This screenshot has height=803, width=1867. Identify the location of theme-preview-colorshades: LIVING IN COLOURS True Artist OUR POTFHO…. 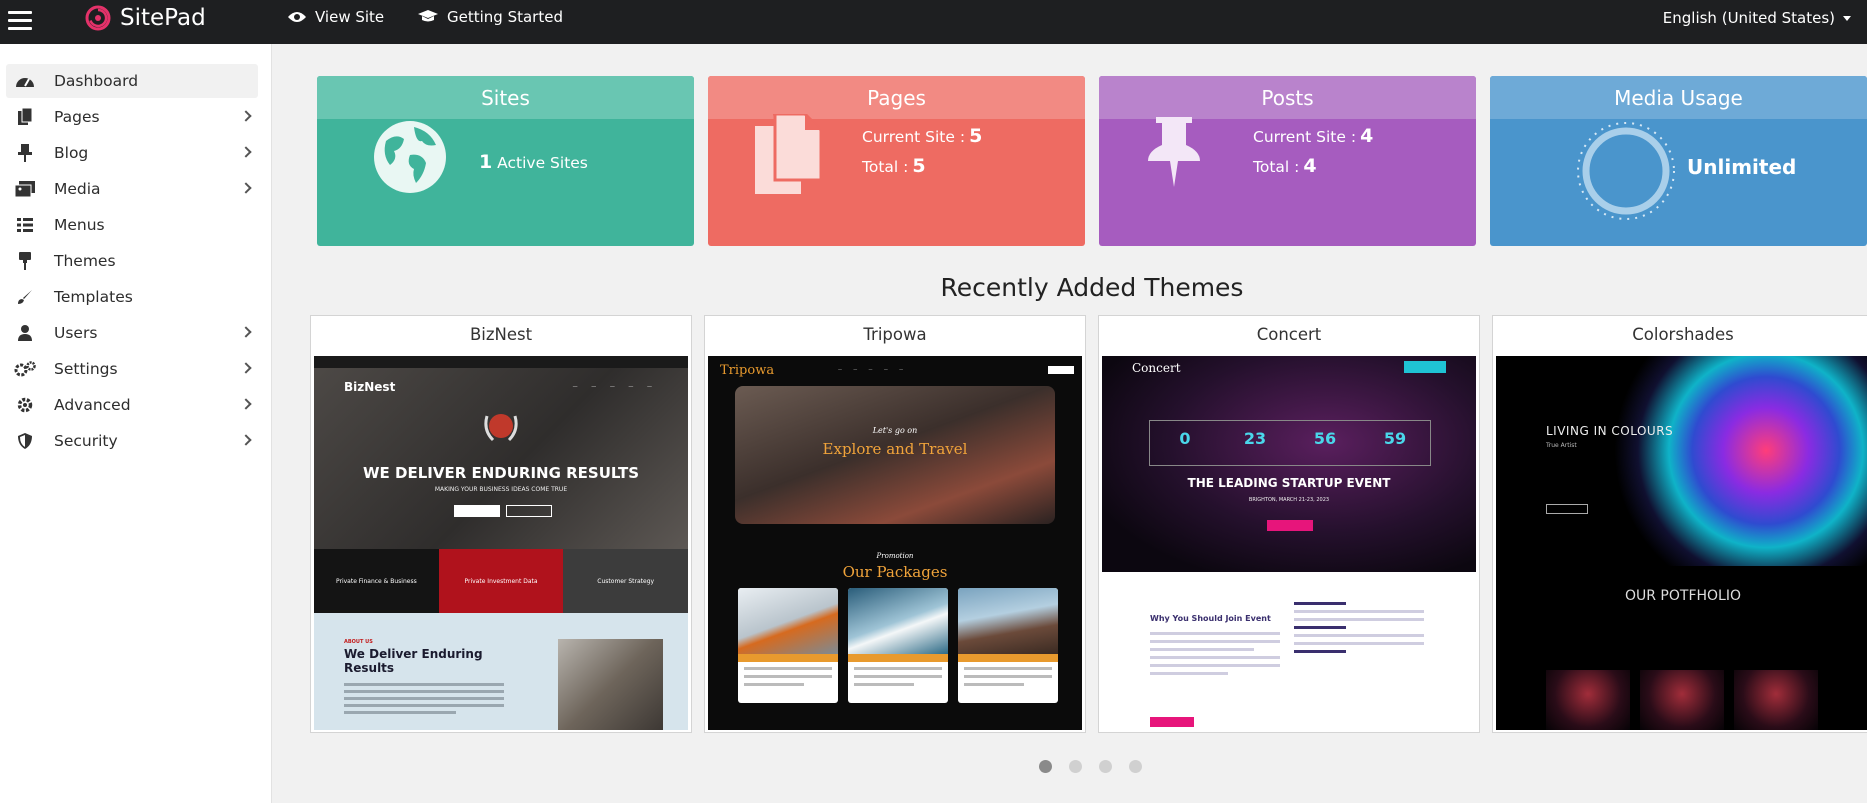
(1681, 543).